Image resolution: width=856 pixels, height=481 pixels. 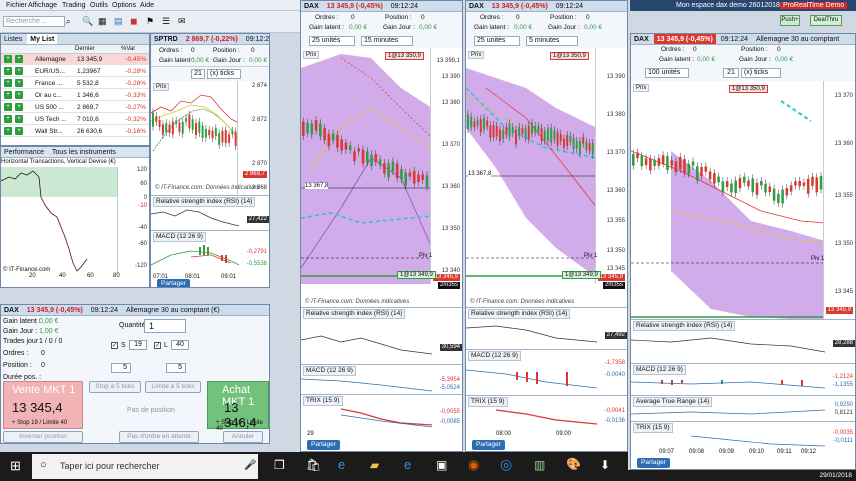 I want to click on ticks-stop-input: 5, so click(x=121, y=368).